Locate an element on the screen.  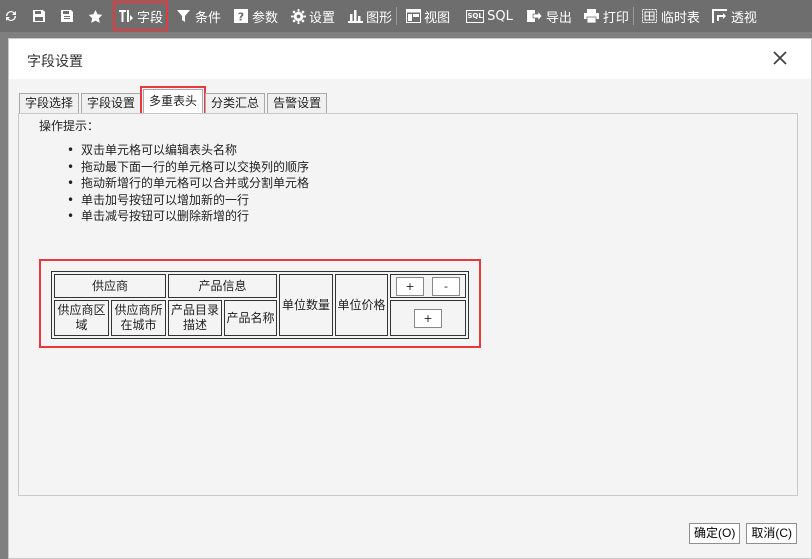
pivot-icon is located at coordinates (720, 16).